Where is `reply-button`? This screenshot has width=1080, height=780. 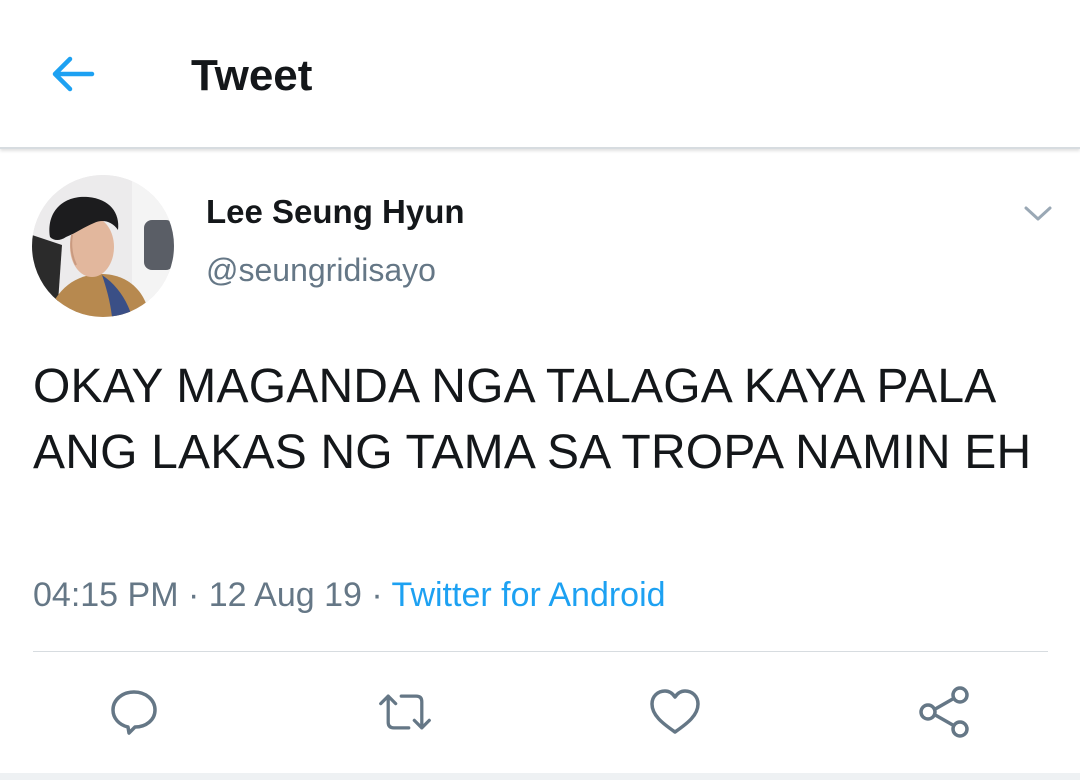 reply-button is located at coordinates (134, 712).